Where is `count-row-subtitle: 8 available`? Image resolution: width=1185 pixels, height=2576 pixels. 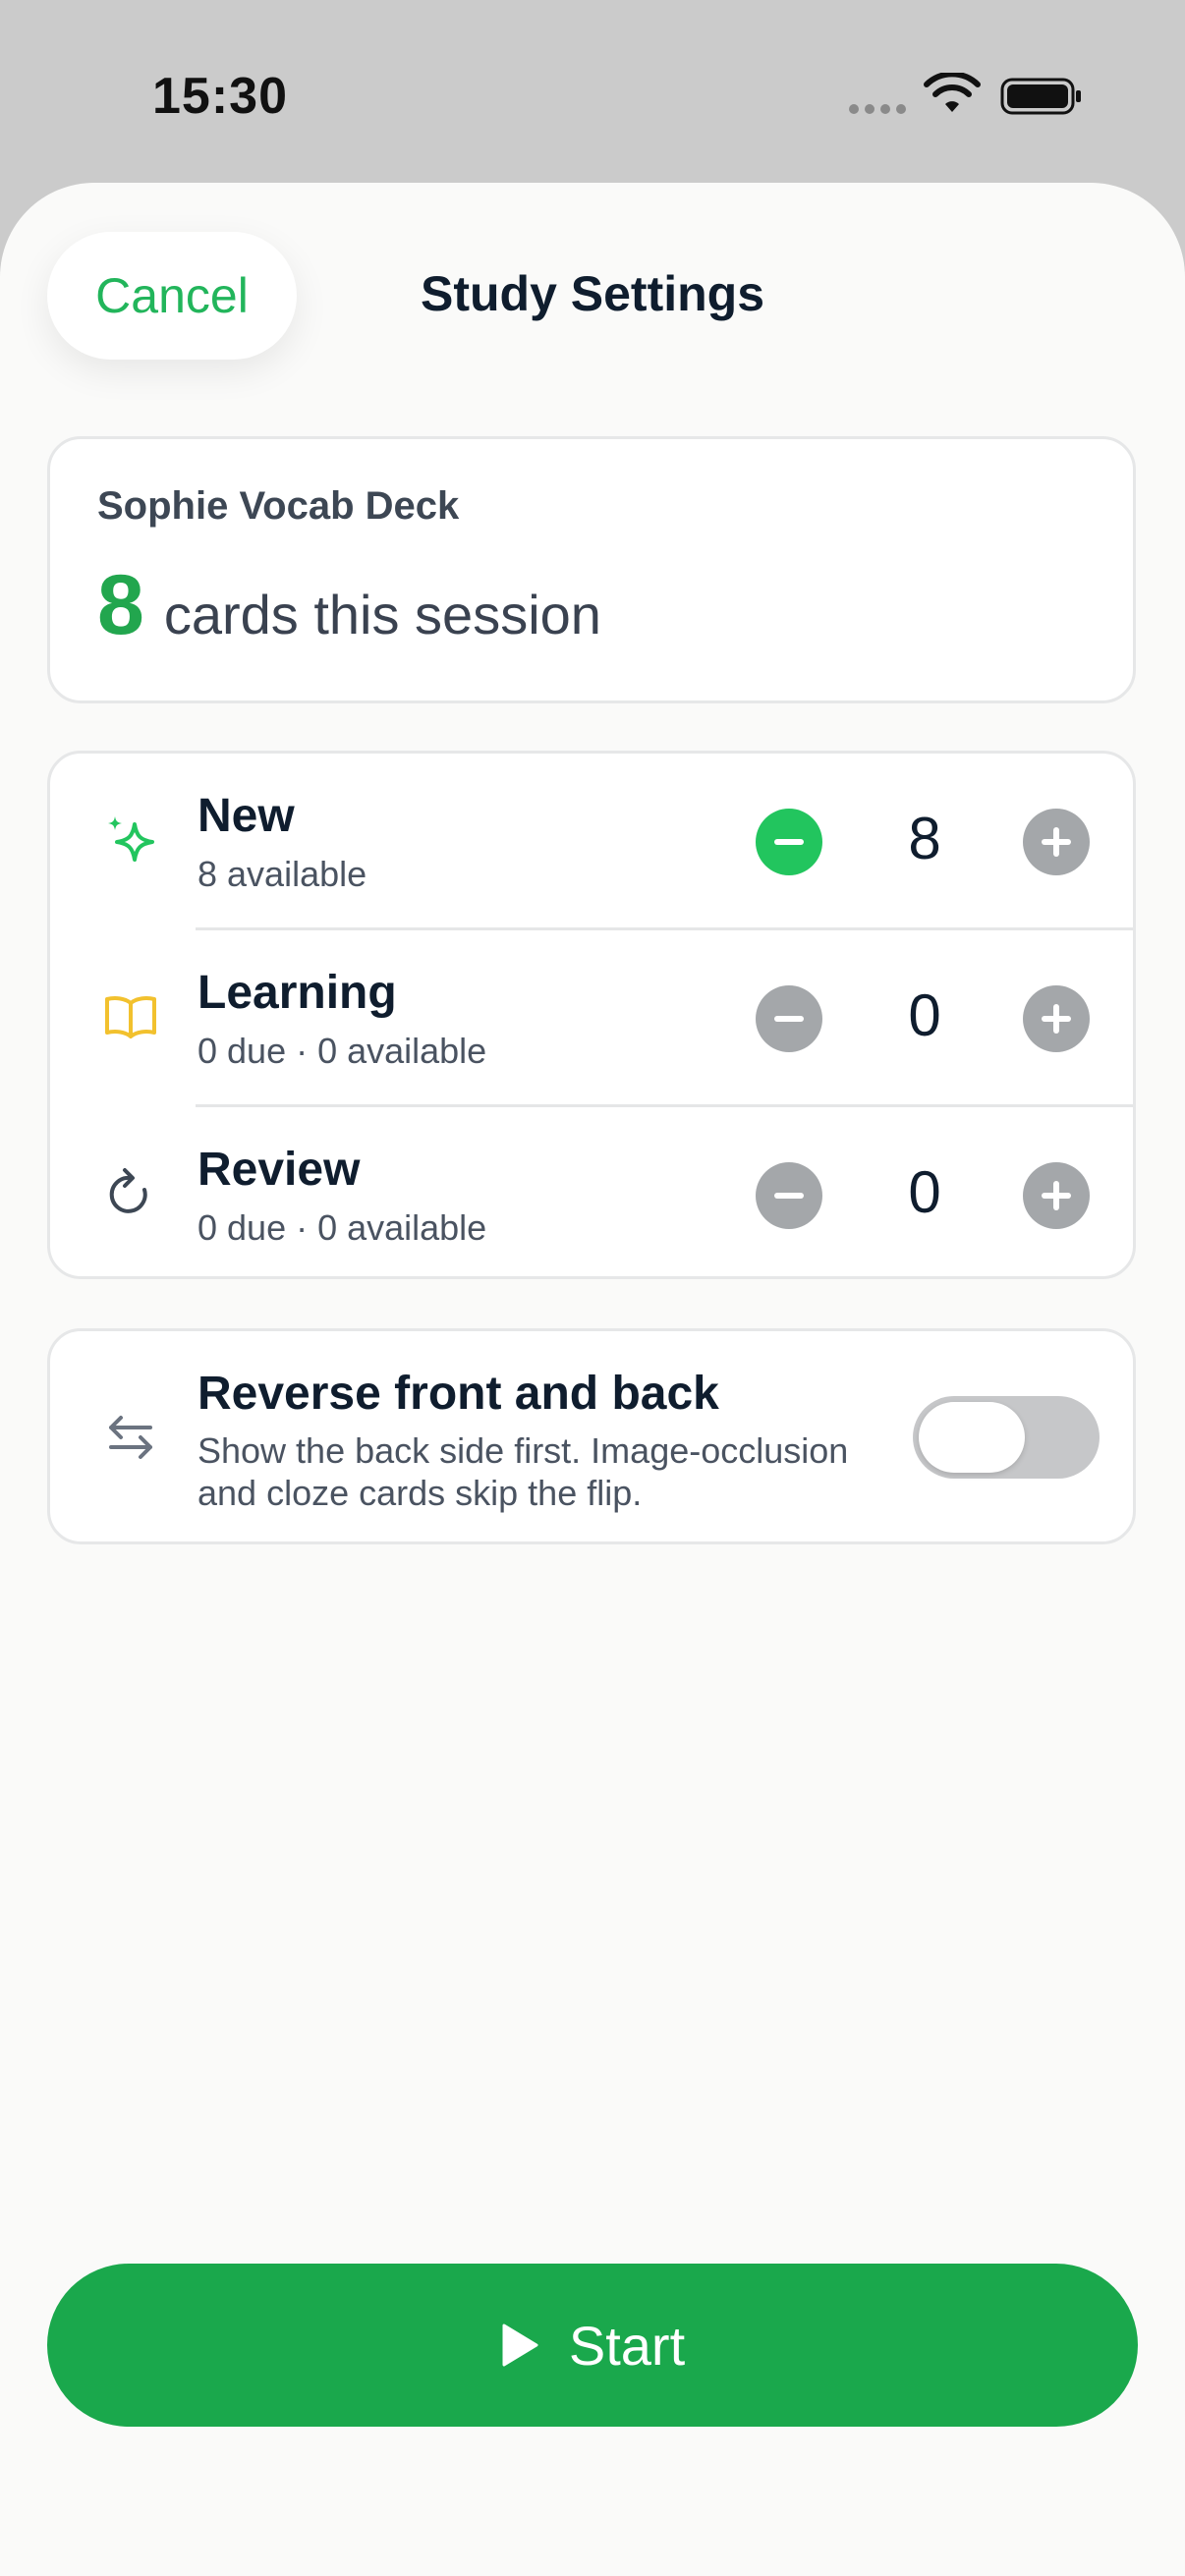 count-row-subtitle: 8 available is located at coordinates (283, 874).